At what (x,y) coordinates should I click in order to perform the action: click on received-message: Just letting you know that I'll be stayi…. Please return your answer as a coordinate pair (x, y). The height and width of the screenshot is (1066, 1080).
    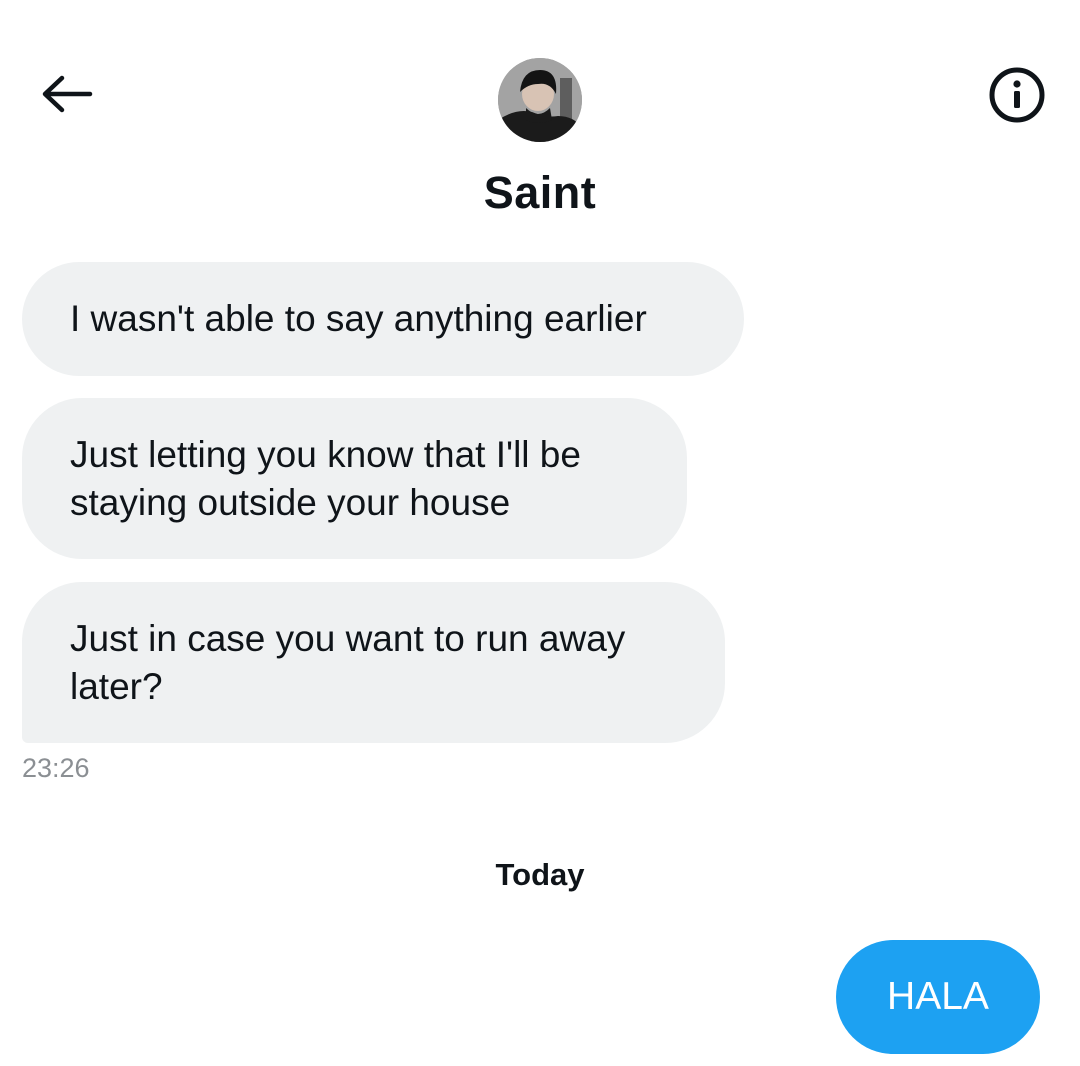
    Looking at the image, I should click on (354, 478).